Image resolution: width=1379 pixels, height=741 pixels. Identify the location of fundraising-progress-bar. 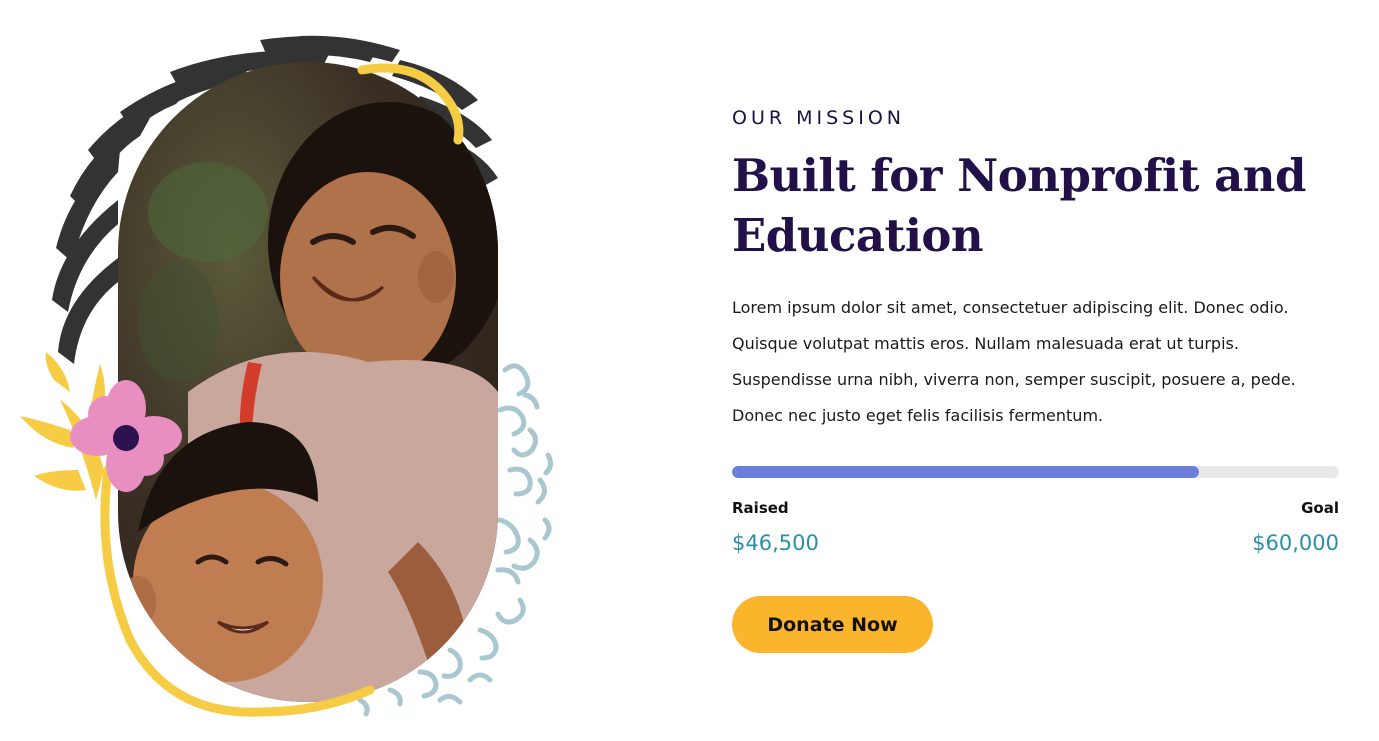
(1035, 472).